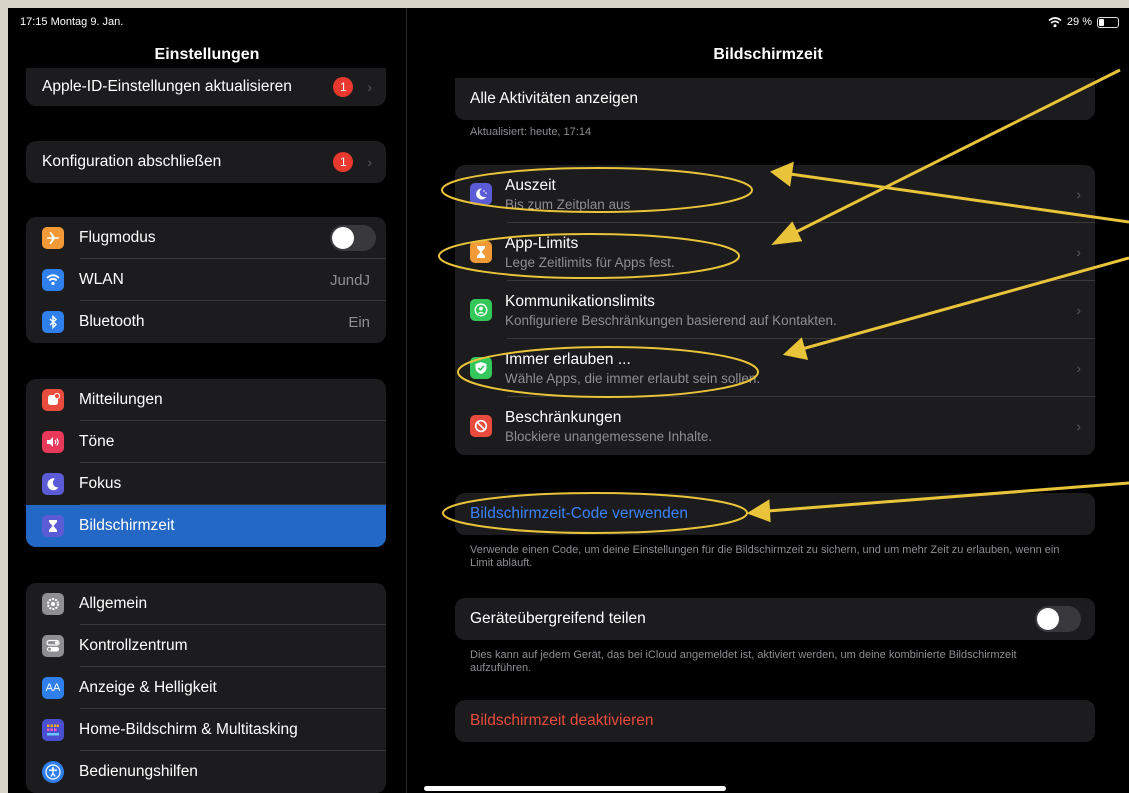  I want to click on annotation-ellipse-app-limits, so click(589, 256).